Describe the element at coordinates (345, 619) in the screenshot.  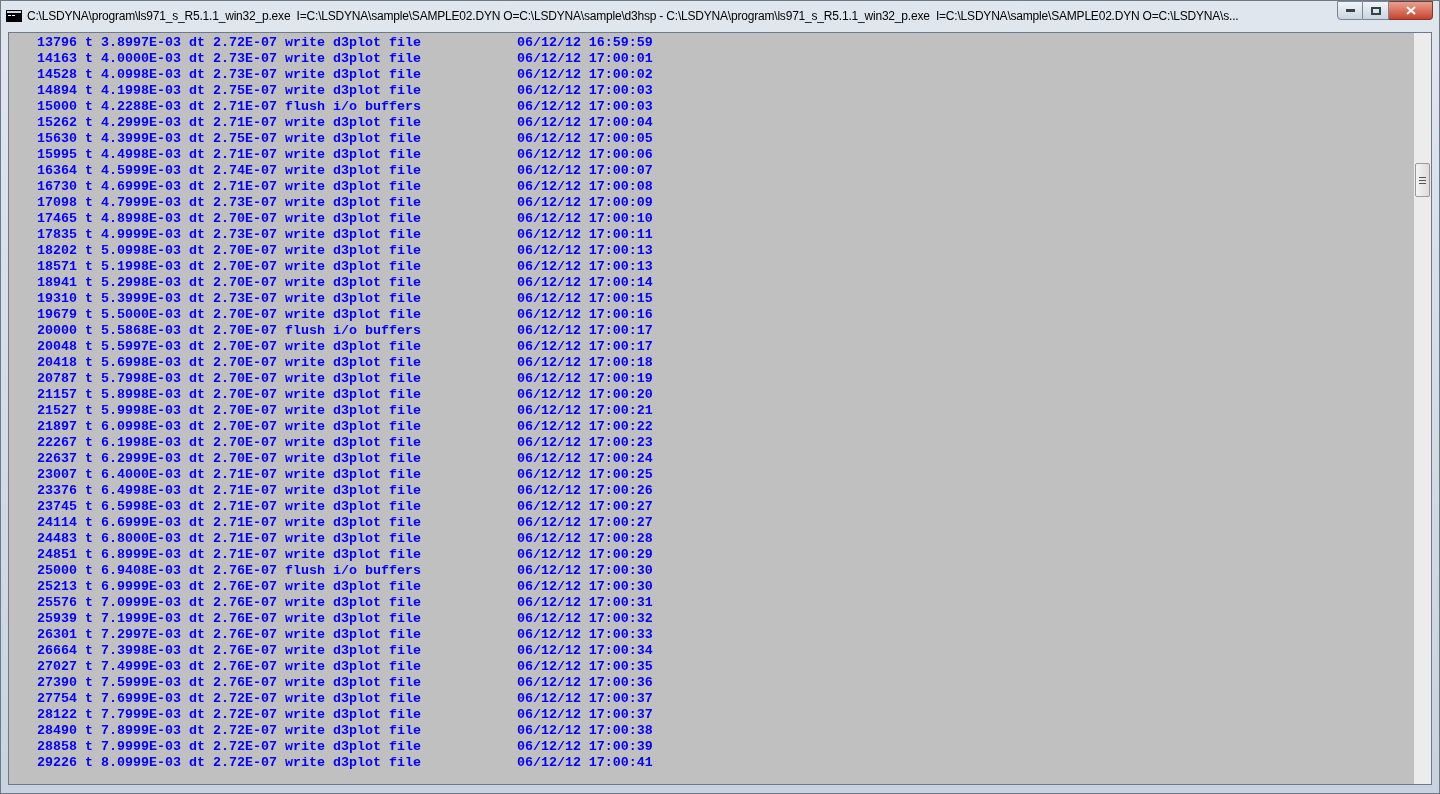
I see `console-line: 25939 t 7.1999E-03 dt 2.76E-07 write d3plot file 06/12/12 17:00:32` at that location.